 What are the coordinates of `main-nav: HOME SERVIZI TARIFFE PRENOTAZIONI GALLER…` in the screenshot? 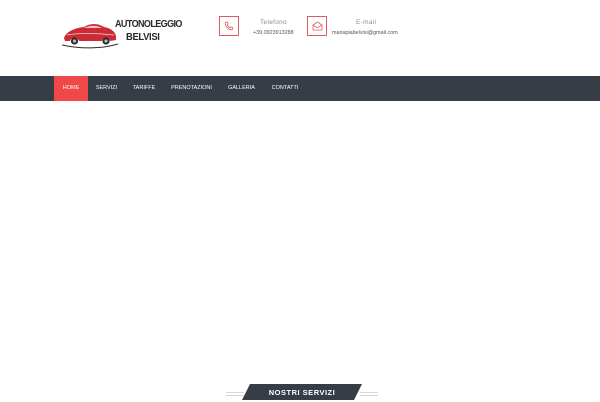 It's located at (300, 88).